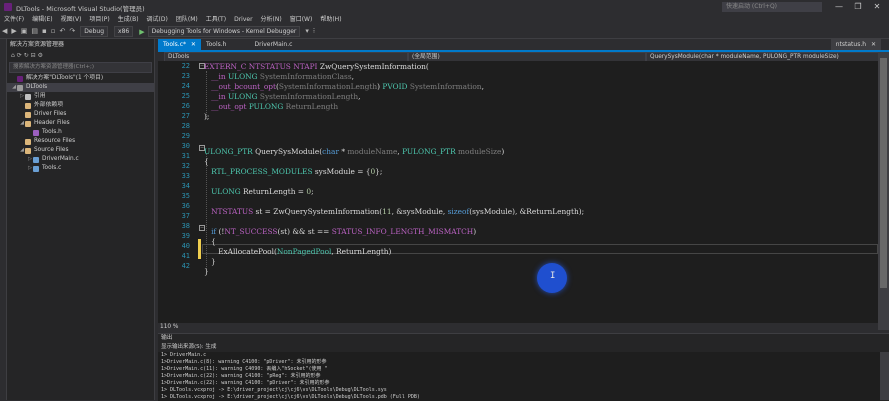 Image resolution: width=889 pixels, height=401 pixels. I want to click on tree-item-label: DLTools, so click(37, 87).